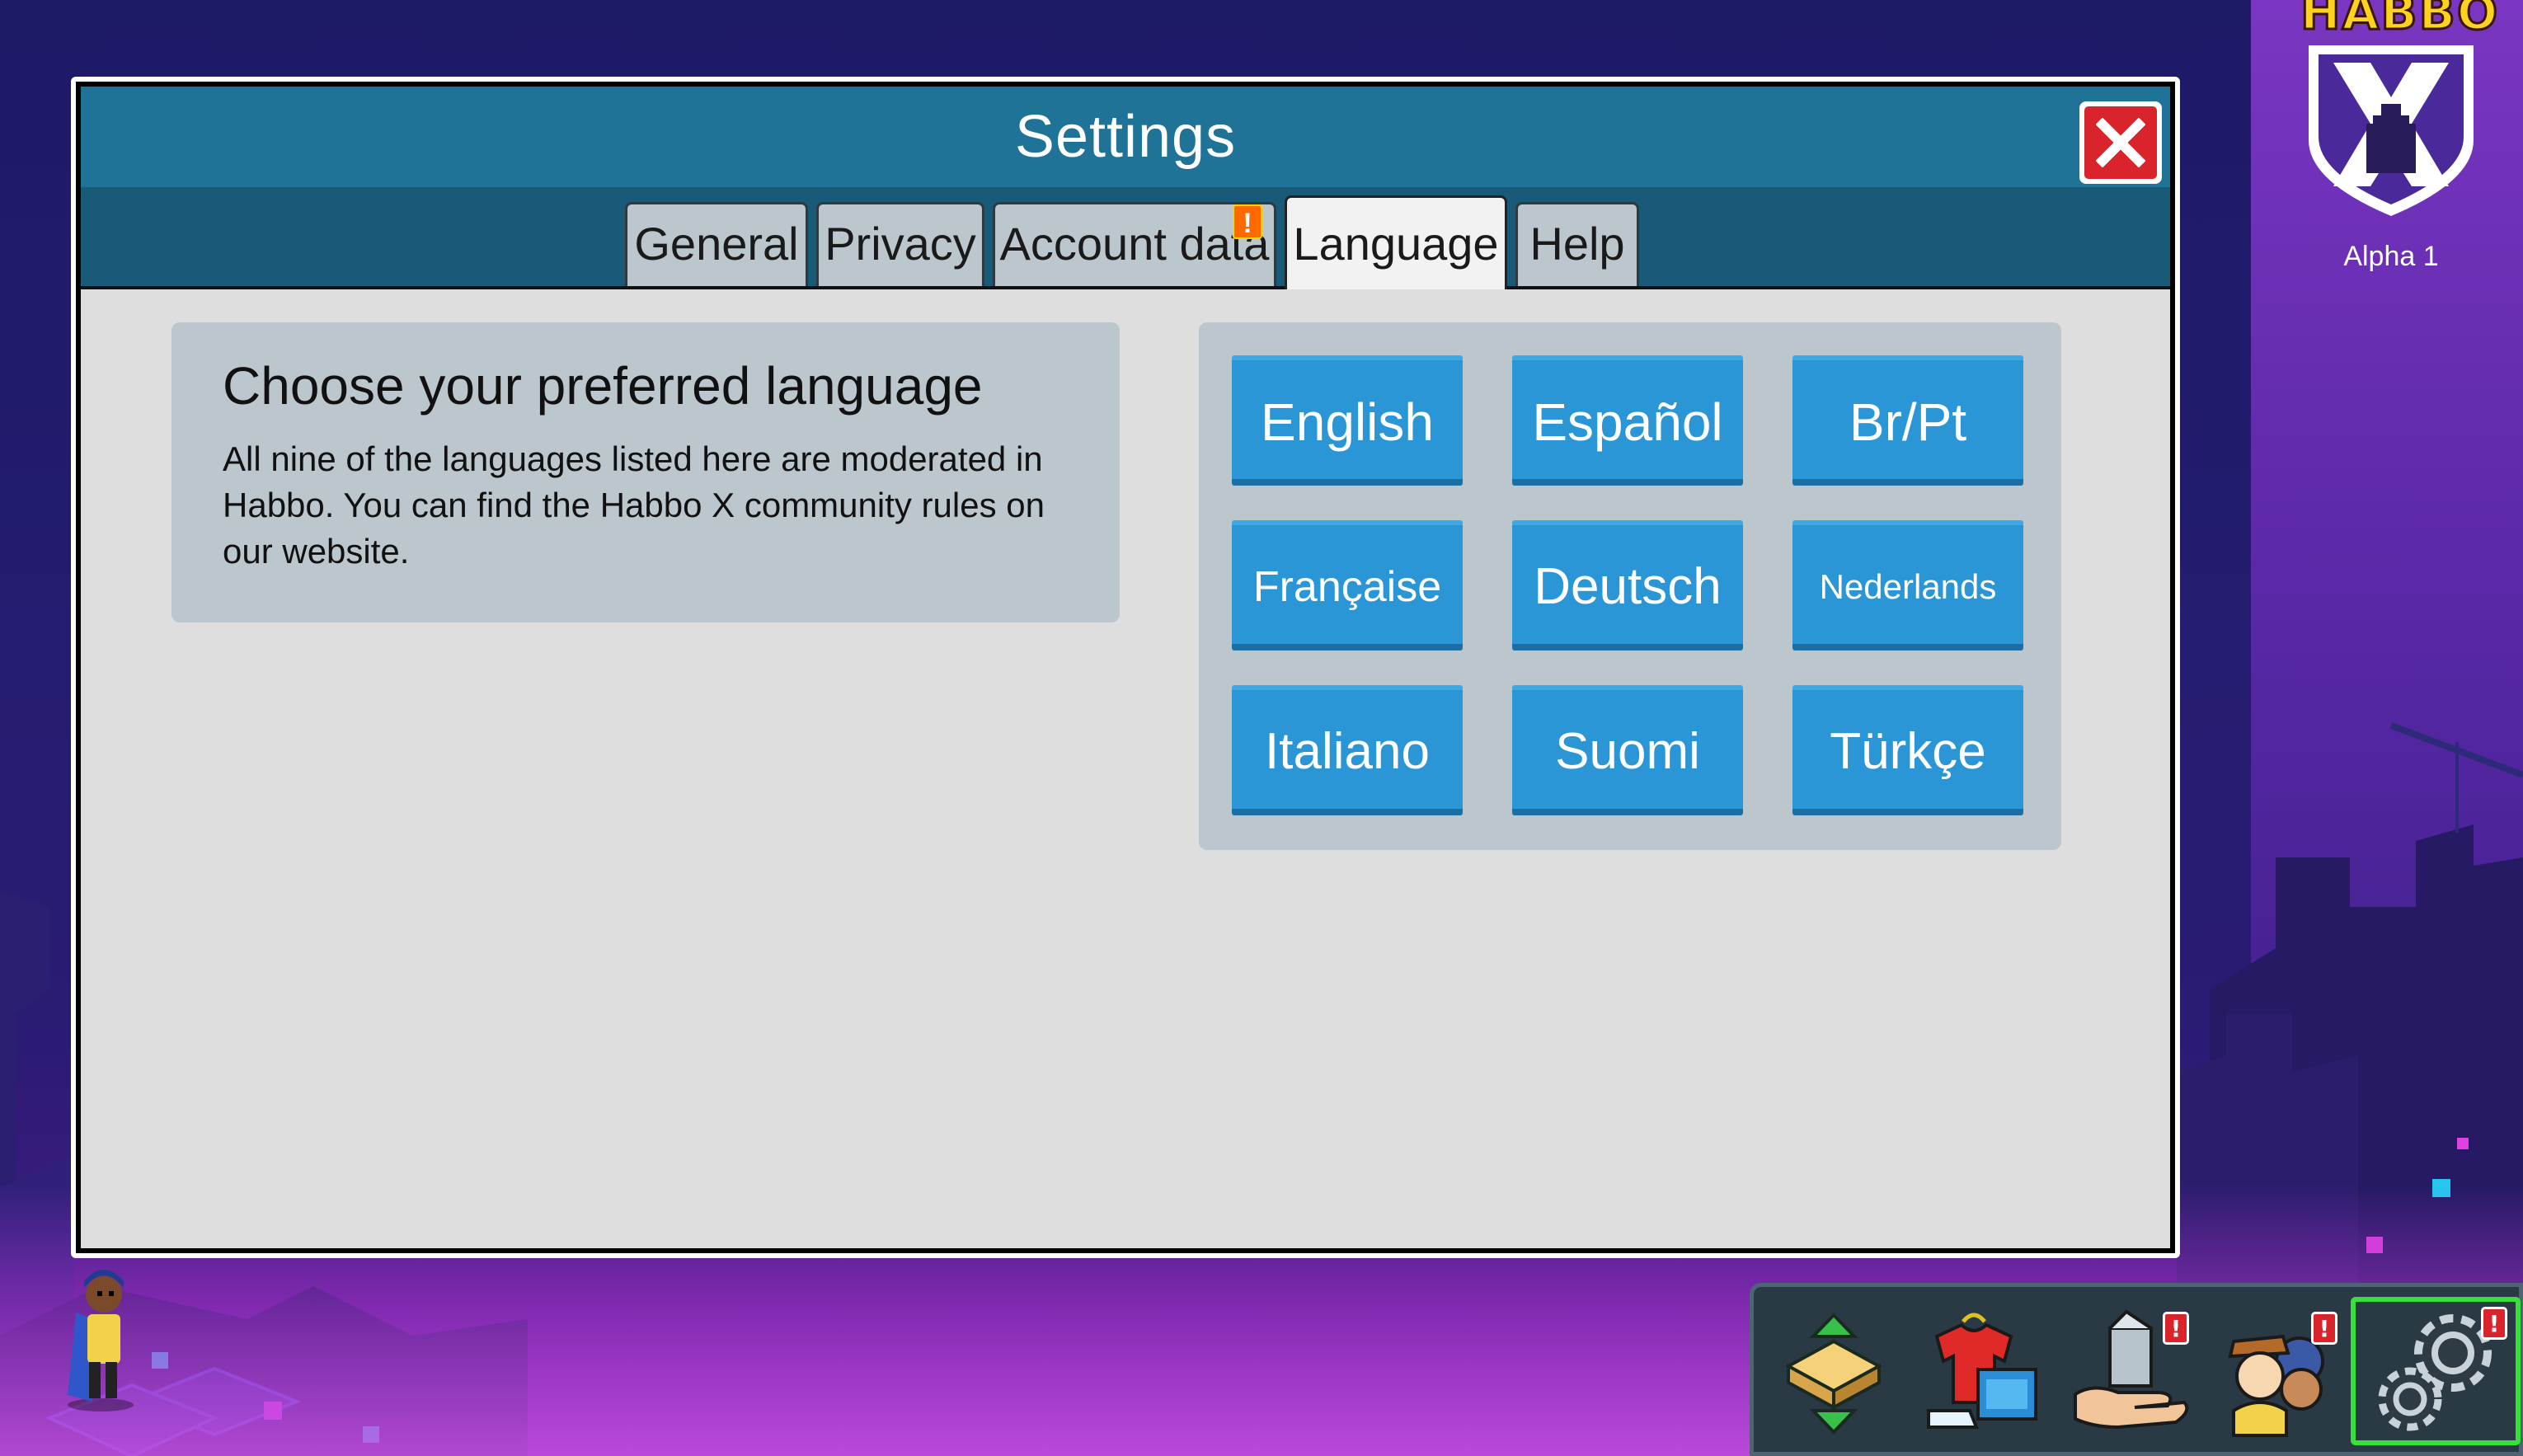 The height and width of the screenshot is (1456, 2523). I want to click on friends-button: !, so click(2279, 1373).